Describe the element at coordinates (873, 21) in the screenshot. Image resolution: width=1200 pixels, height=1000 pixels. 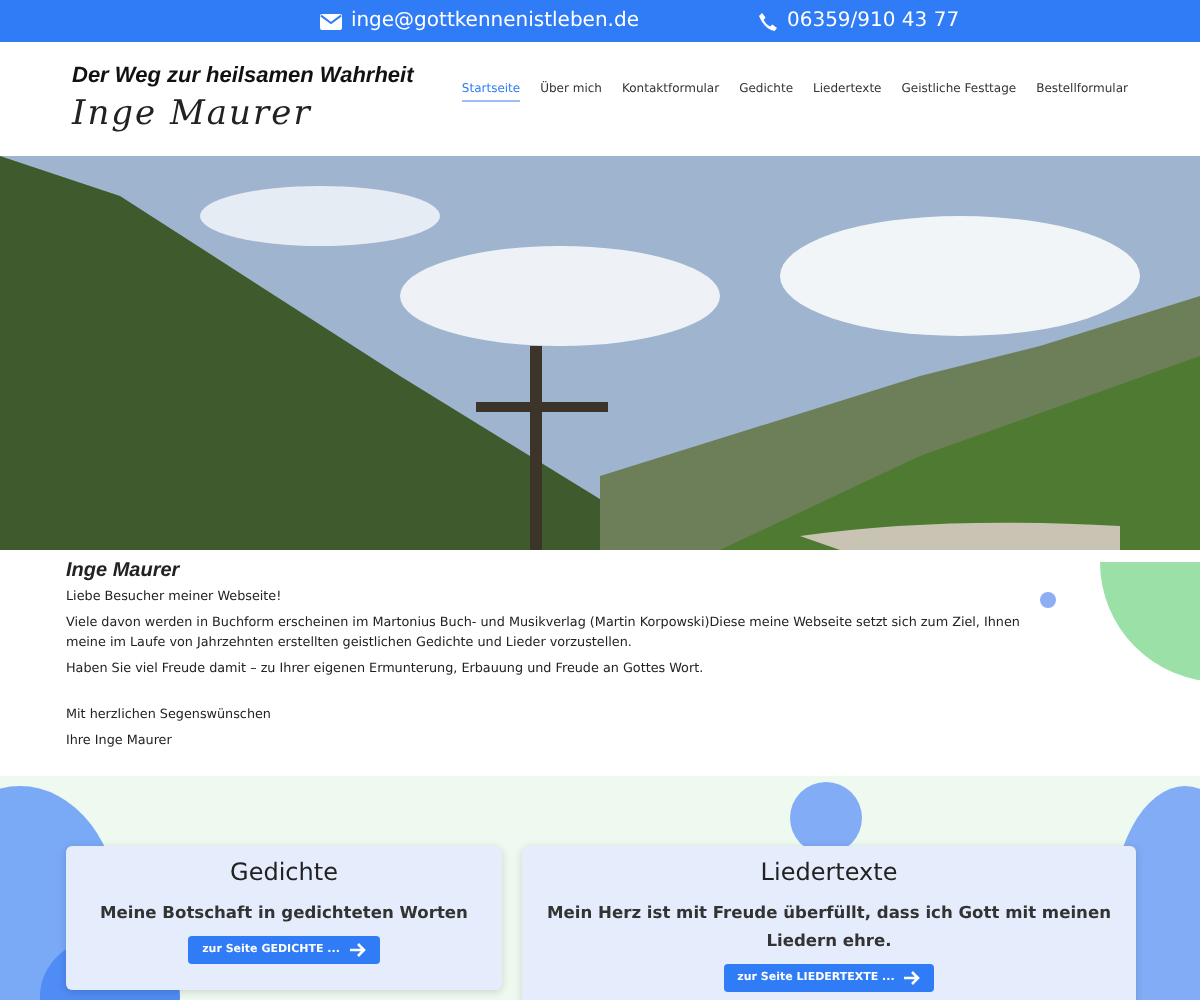
I see `phone-link: 06359/910 43 77` at that location.